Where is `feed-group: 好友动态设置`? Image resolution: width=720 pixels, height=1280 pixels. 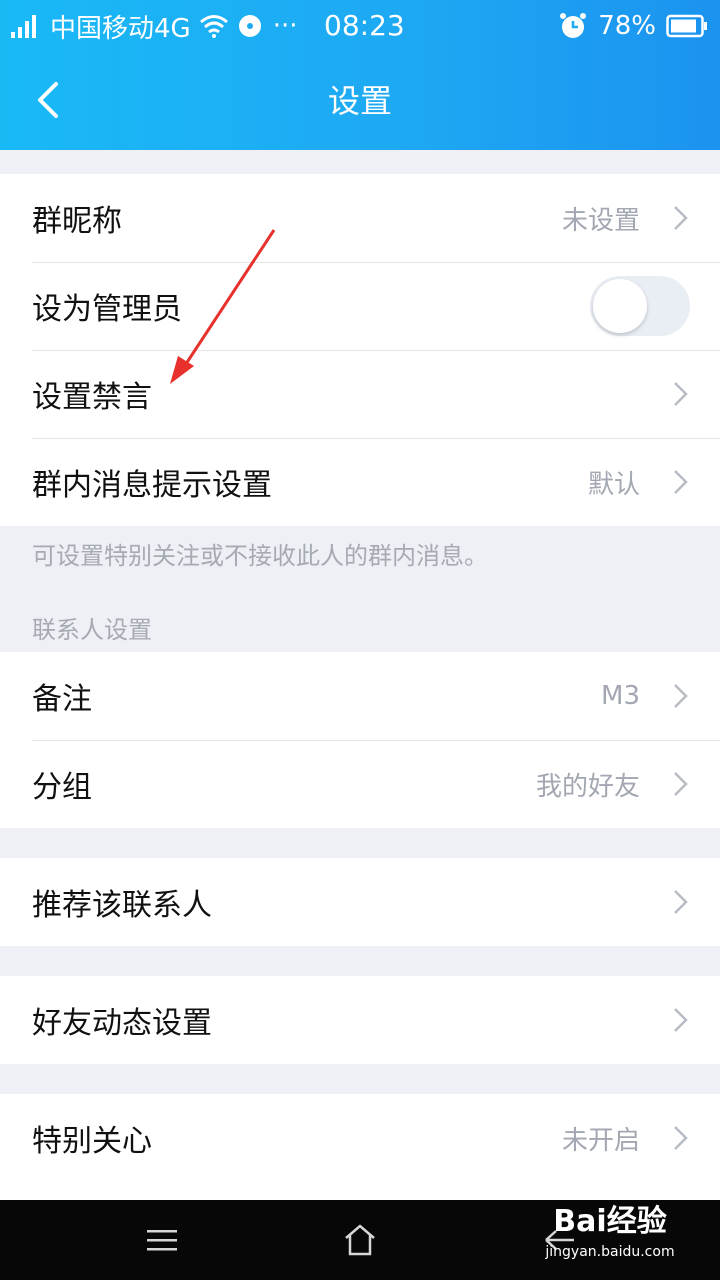
feed-group: 好友动态设置 is located at coordinates (360, 1020).